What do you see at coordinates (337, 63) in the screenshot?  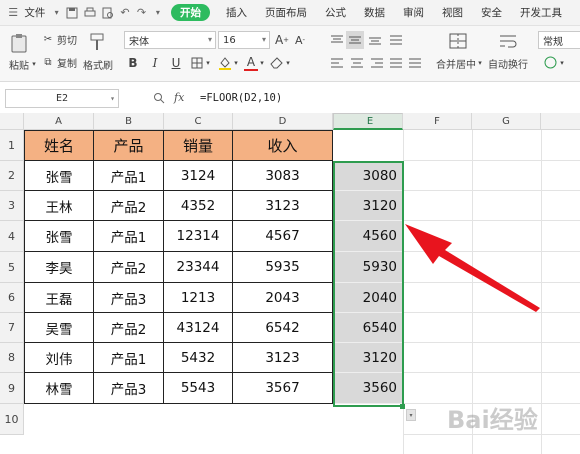 I see `align-left-icon` at bounding box center [337, 63].